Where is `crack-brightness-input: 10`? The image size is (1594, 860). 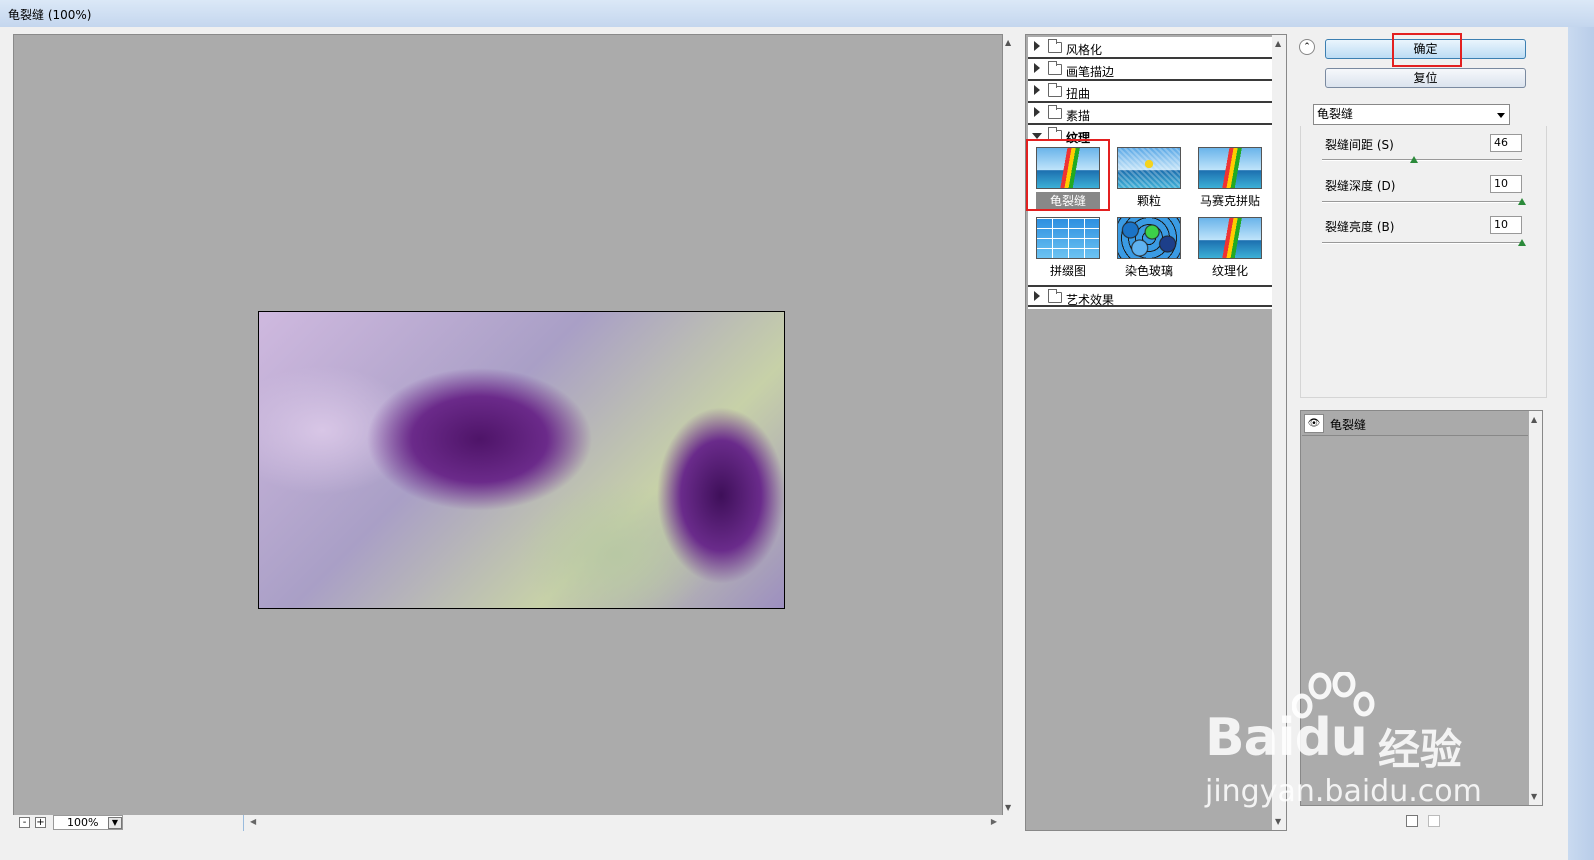
crack-brightness-input: 10 is located at coordinates (1506, 225).